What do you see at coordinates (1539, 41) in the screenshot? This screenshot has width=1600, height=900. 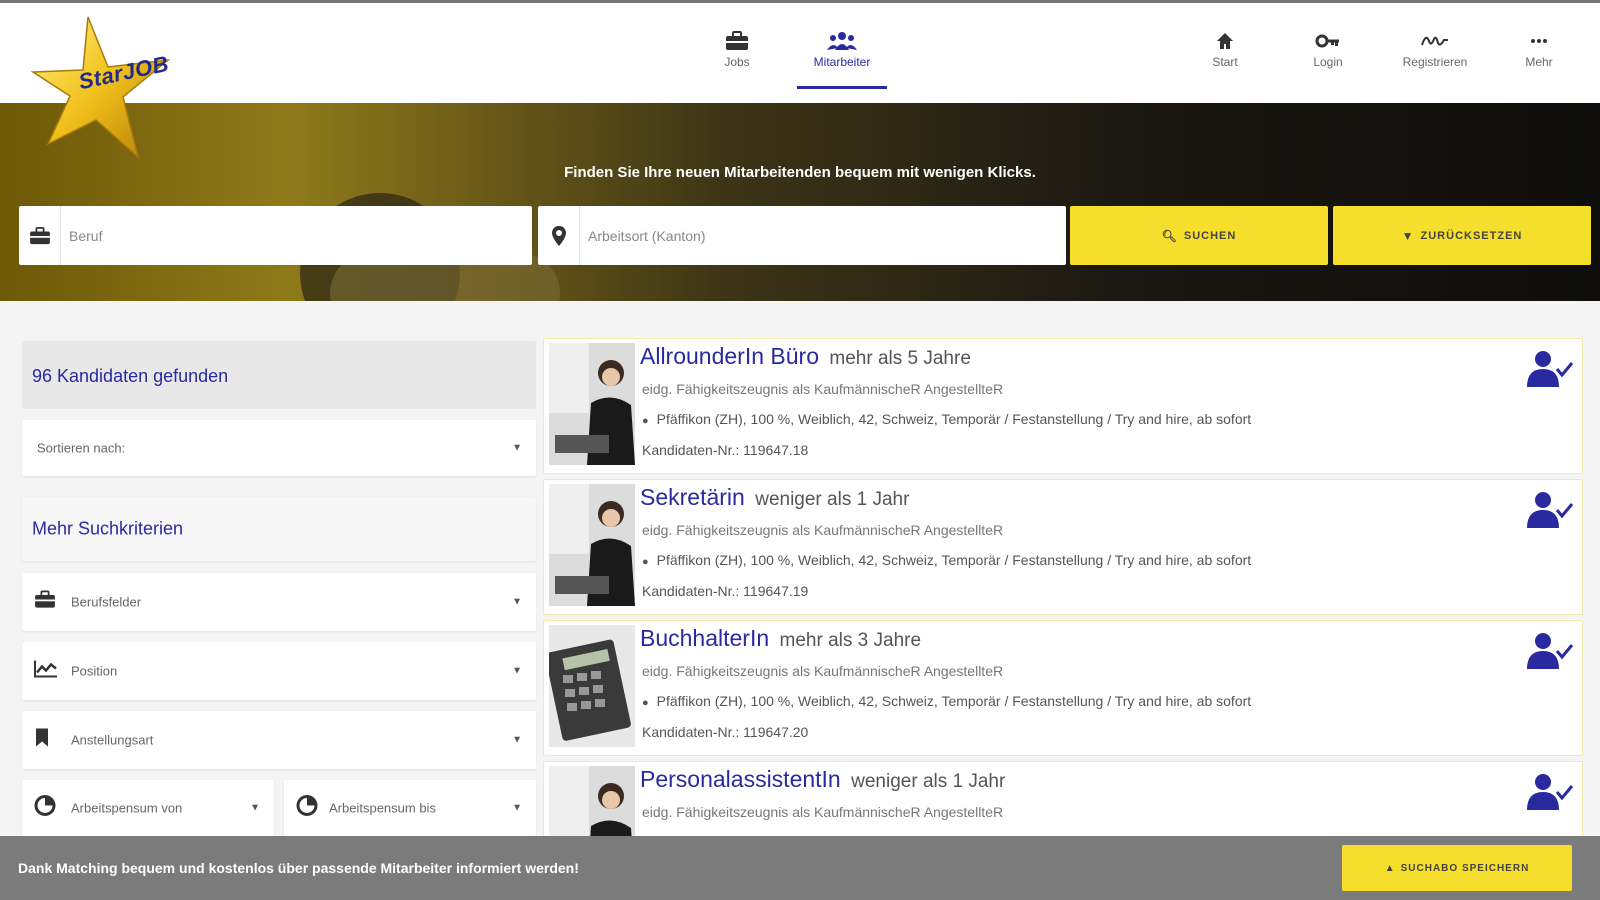 I see `more-icon` at bounding box center [1539, 41].